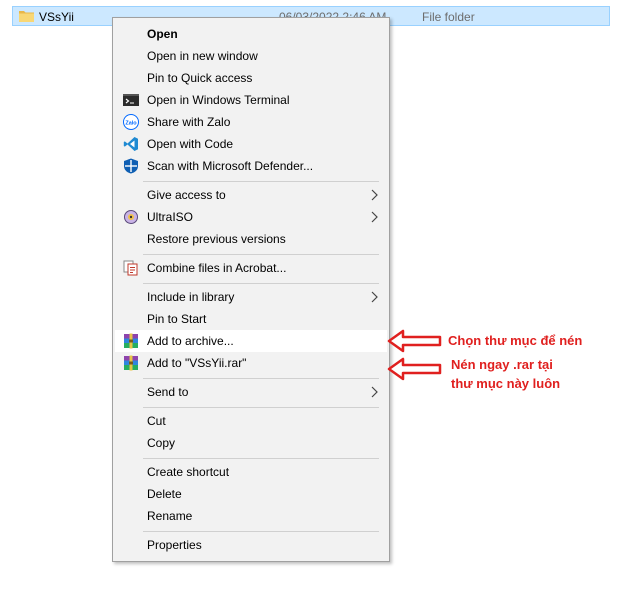 The width and height of the screenshot is (638, 601). What do you see at coordinates (251, 472) in the screenshot?
I see `menu-item-create-shortcut: Create shortcut` at bounding box center [251, 472].